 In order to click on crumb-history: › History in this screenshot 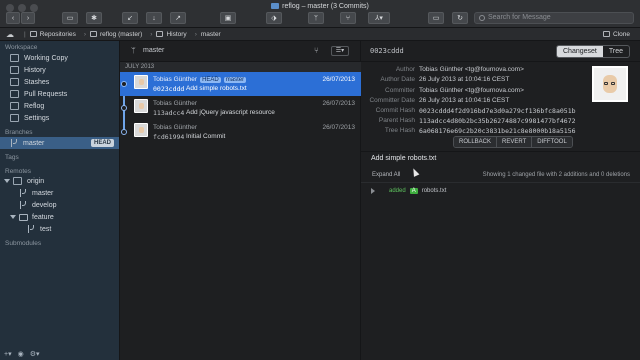, I will do `click(166, 34)`.